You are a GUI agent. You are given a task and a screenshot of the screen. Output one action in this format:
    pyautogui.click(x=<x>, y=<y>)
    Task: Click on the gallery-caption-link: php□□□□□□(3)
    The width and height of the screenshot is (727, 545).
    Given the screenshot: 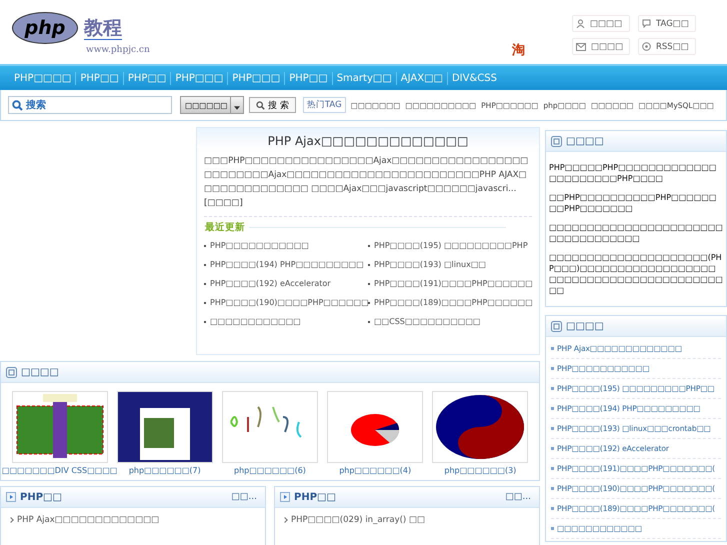 What is the action you would take?
    pyautogui.click(x=480, y=470)
    